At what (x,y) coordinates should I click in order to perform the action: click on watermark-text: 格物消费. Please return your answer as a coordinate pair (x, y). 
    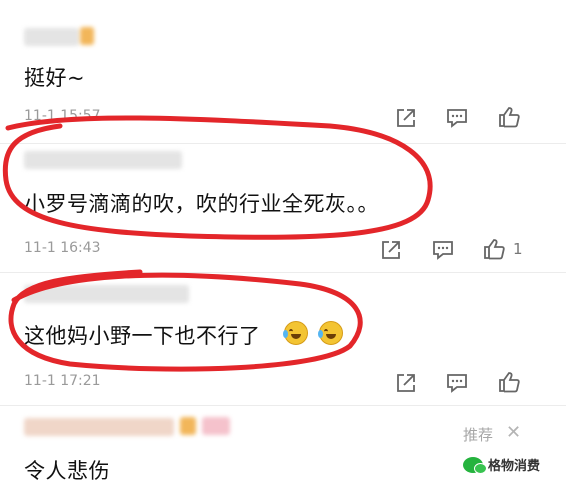
    Looking at the image, I should click on (514, 466).